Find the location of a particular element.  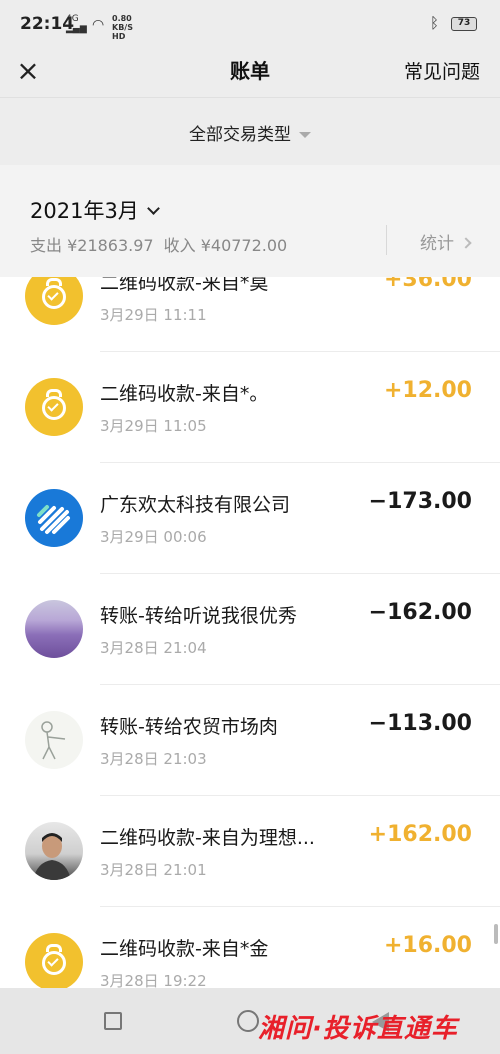

status-bar: 22:14 4G ▂▄▆ ◠ 0.80 KB/S HD ᛒ 73 is located at coordinates (250, 25).